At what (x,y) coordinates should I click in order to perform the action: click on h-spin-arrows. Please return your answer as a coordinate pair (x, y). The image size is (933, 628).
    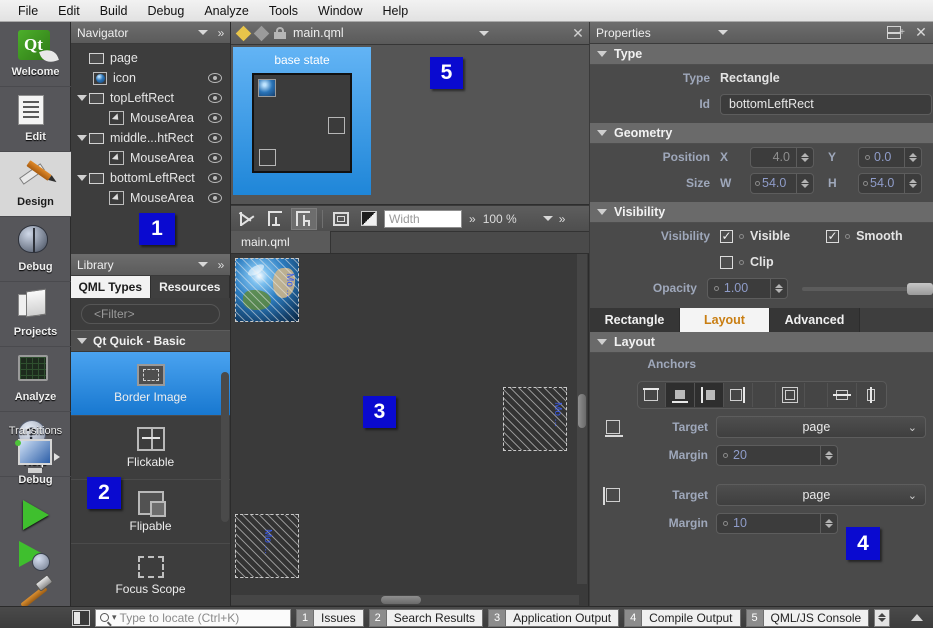
    Looking at the image, I should click on (912, 183).